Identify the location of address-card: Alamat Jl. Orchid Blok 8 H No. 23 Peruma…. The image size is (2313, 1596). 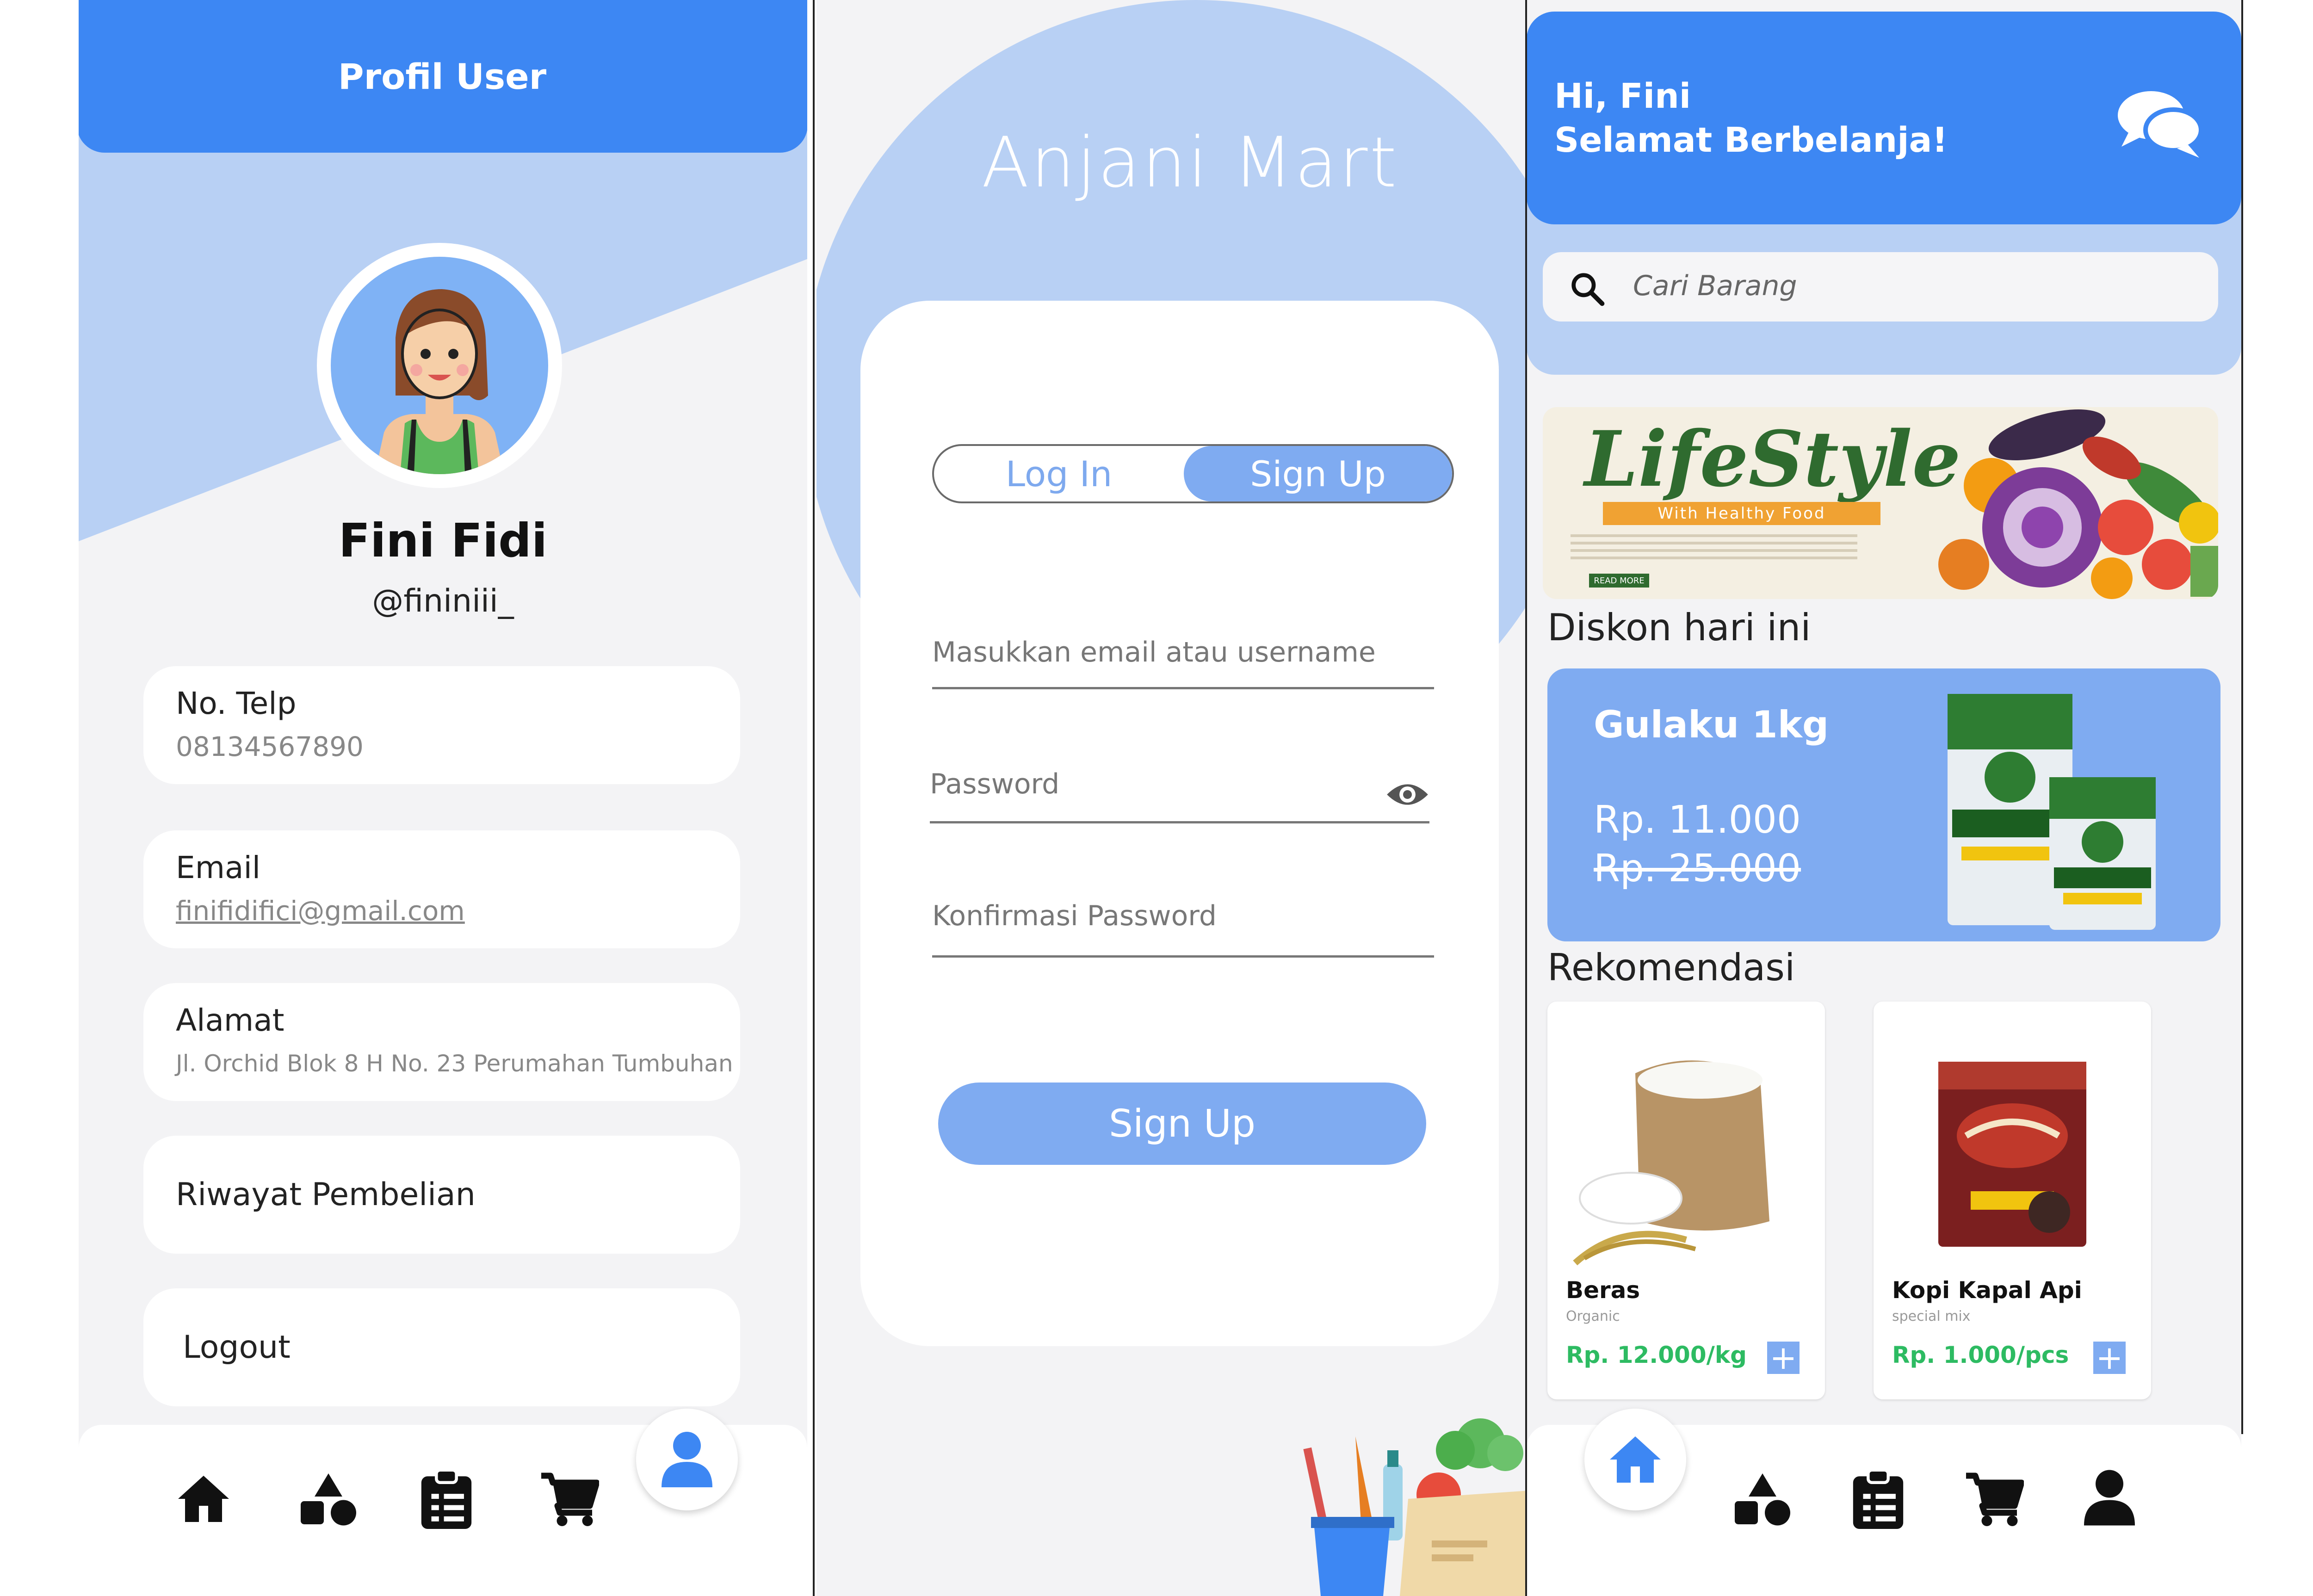
(441, 1042).